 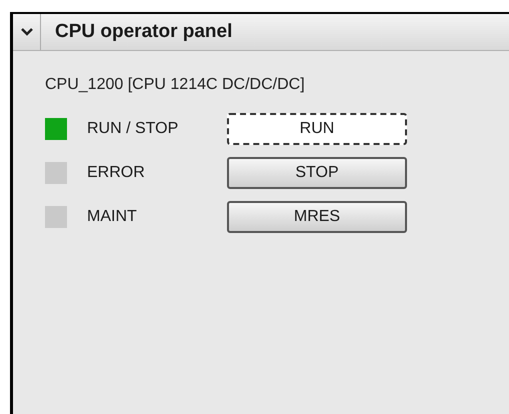 What do you see at coordinates (143, 32) in the screenshot?
I see `panel-title: CPU operator panel` at bounding box center [143, 32].